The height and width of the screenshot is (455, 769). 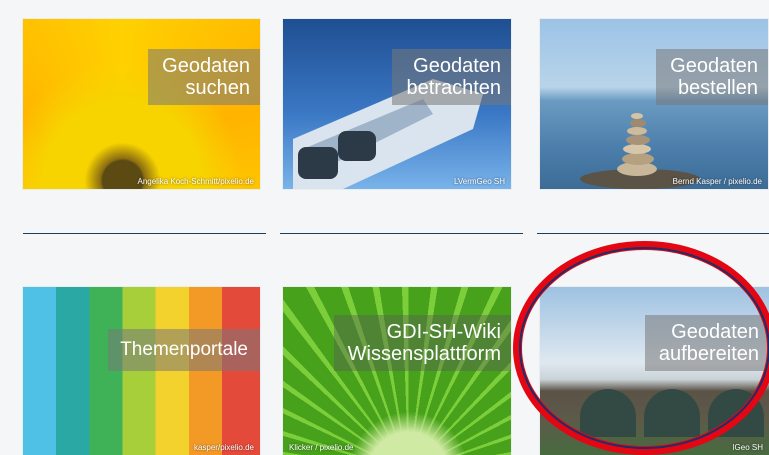 I want to click on photo-credit: kasper/pixelio.de, so click(x=223, y=447).